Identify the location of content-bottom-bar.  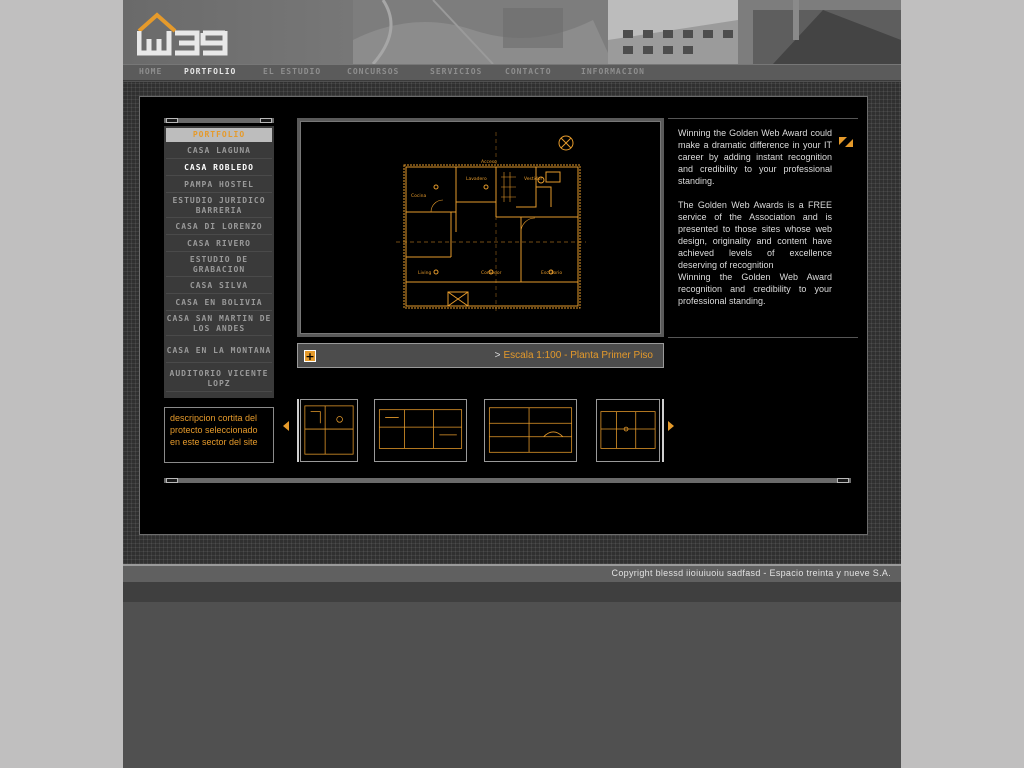
(507, 480).